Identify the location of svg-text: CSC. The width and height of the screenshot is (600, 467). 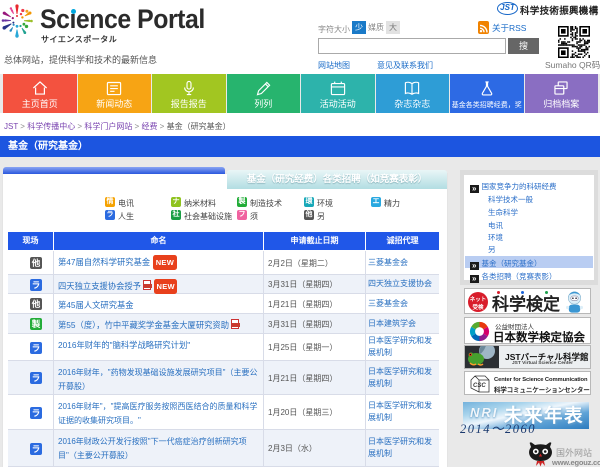
(479, 386).